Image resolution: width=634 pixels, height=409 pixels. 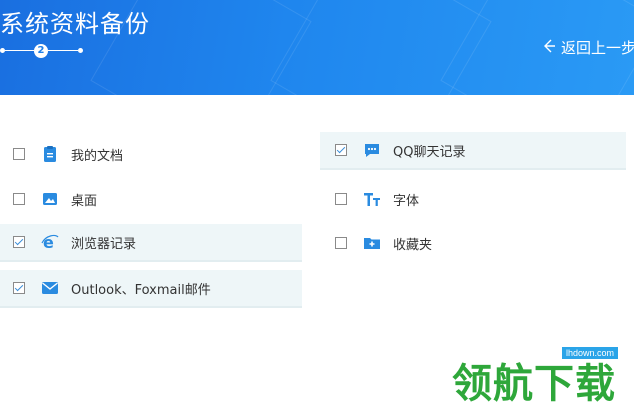 What do you see at coordinates (97, 156) in the screenshot?
I see `option-label: 我的文档` at bounding box center [97, 156].